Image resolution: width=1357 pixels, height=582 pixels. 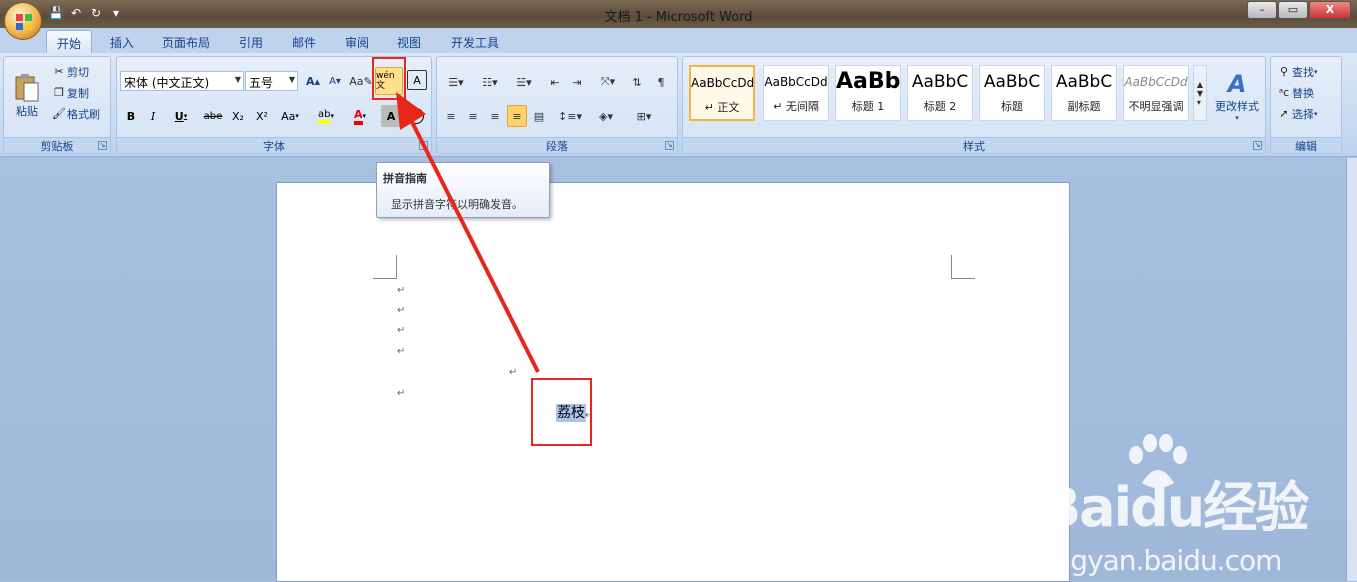 What do you see at coordinates (332, 81) in the screenshot?
I see `shrink-font-icon: A` at bounding box center [332, 81].